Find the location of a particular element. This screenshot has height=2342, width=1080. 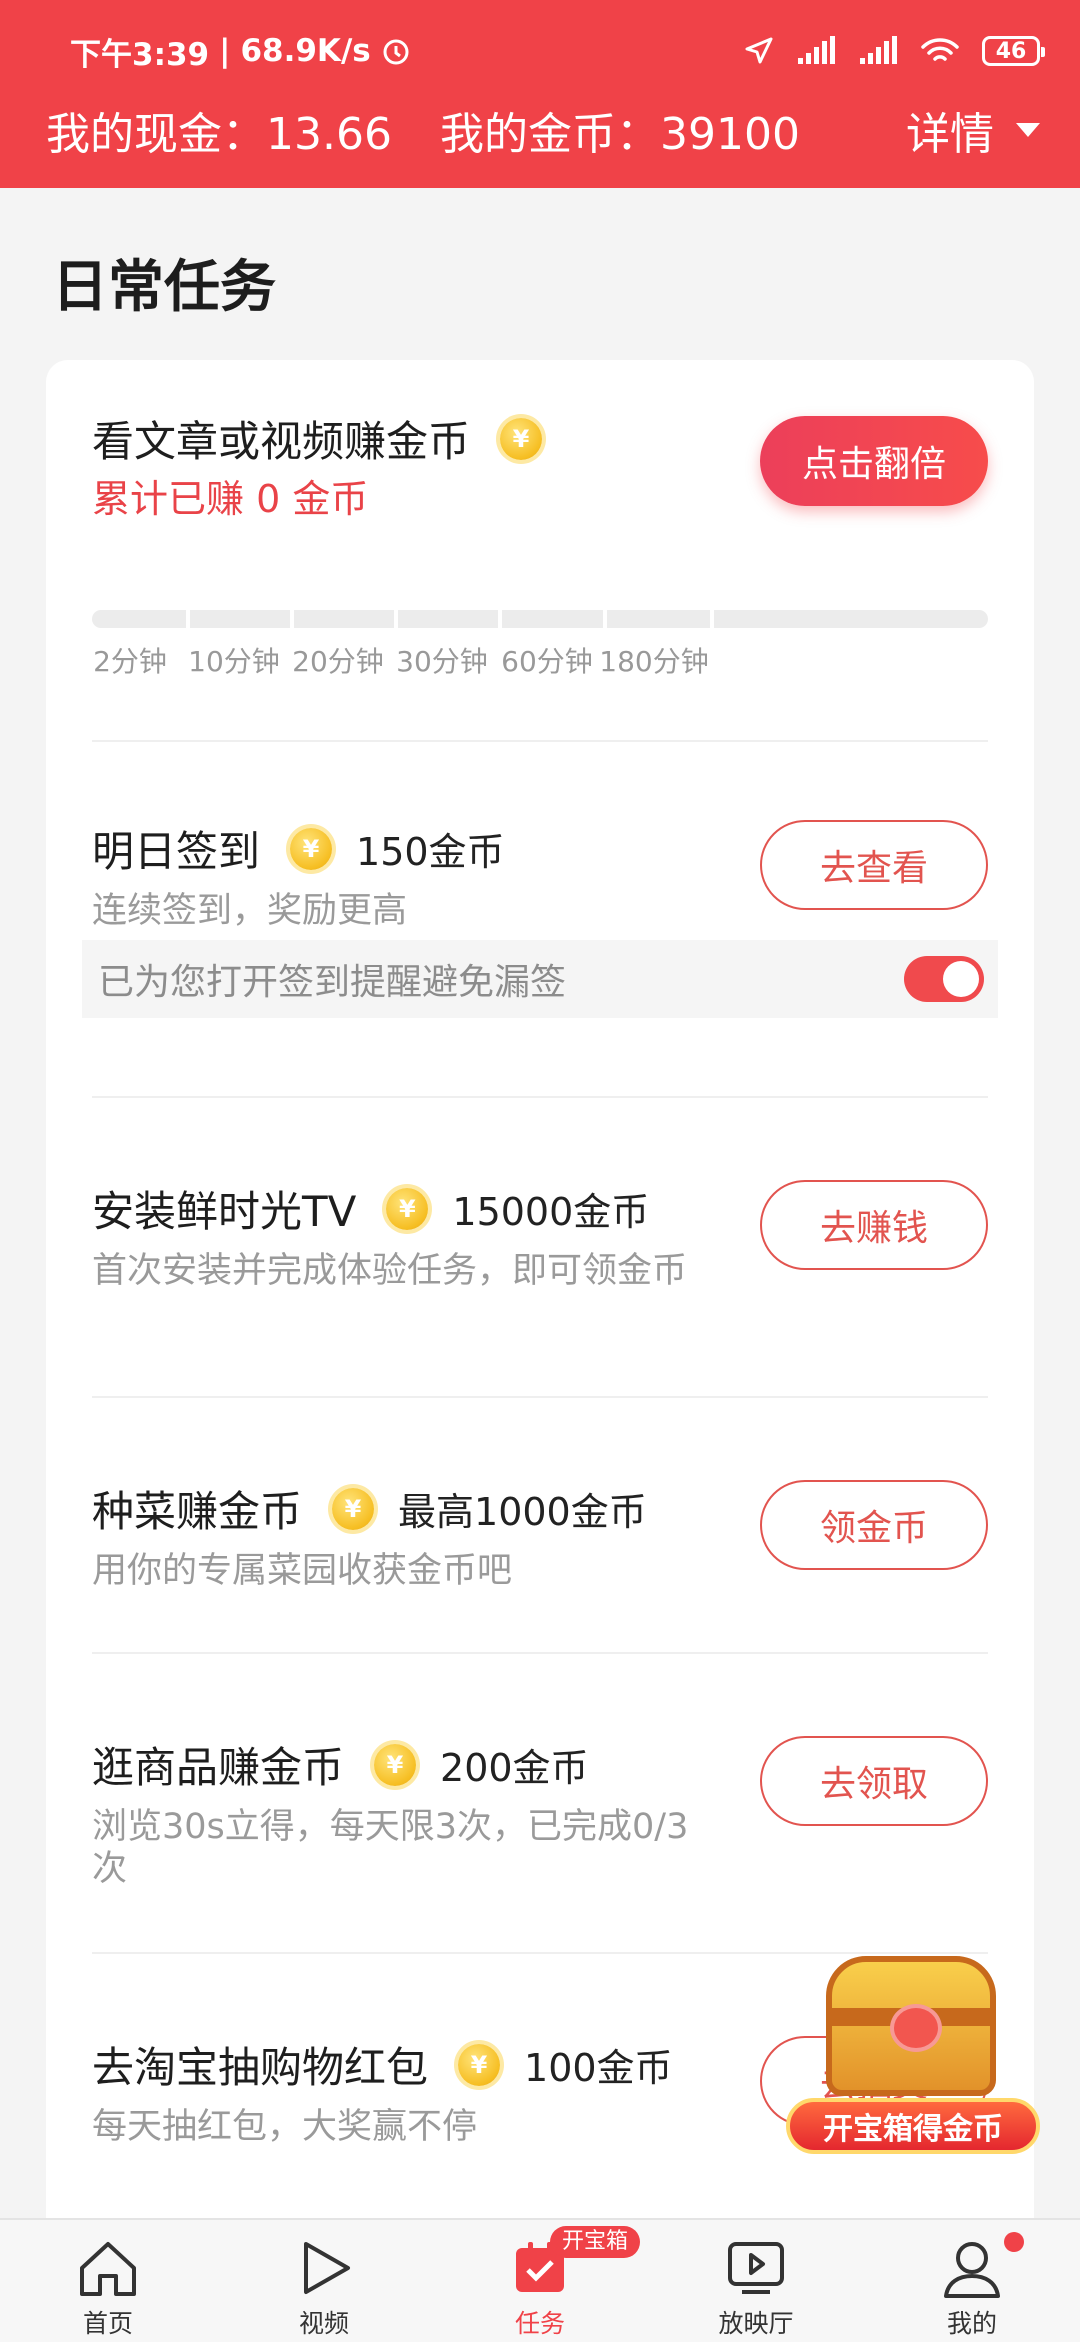

claim-button: 去领取 is located at coordinates (874, 1781).